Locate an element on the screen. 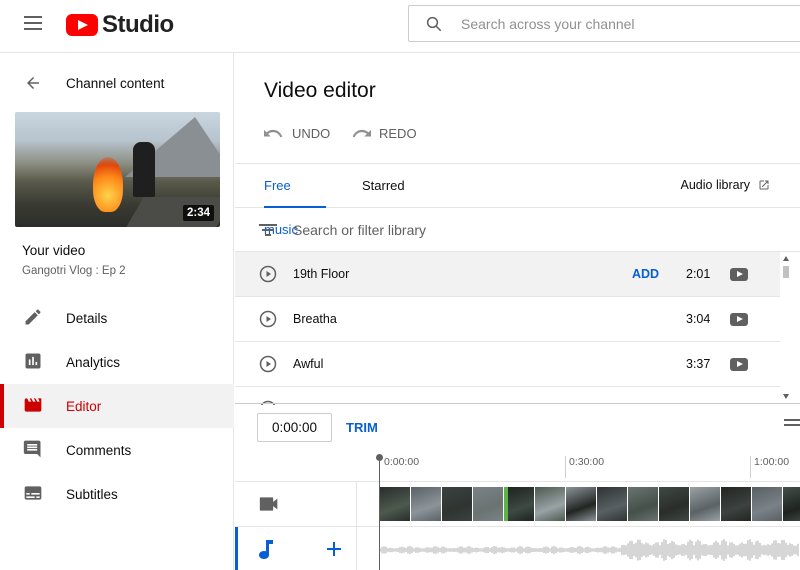 The image size is (800, 570). add-track-button: ADD is located at coordinates (645, 274).